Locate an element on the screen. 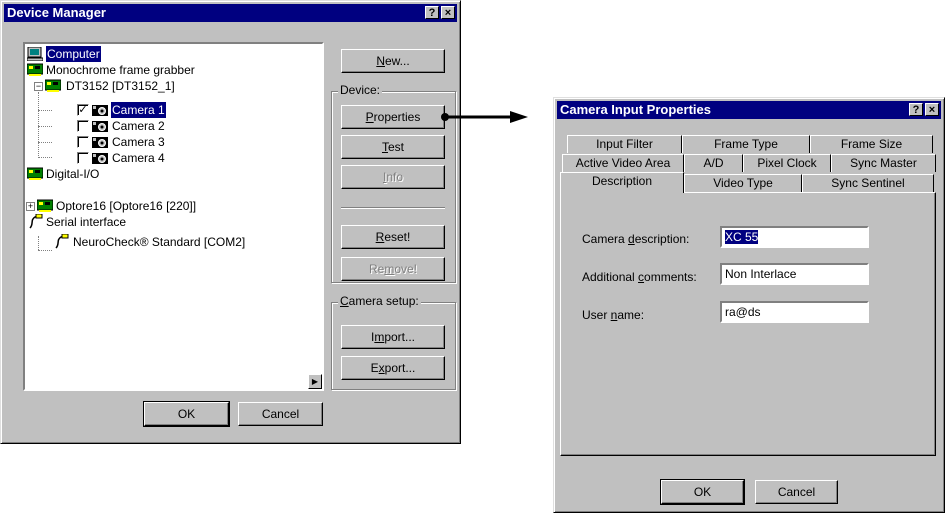 Image resolution: width=948 pixels, height=515 pixels. camera-1-checkbox: ✓ is located at coordinates (83, 110).